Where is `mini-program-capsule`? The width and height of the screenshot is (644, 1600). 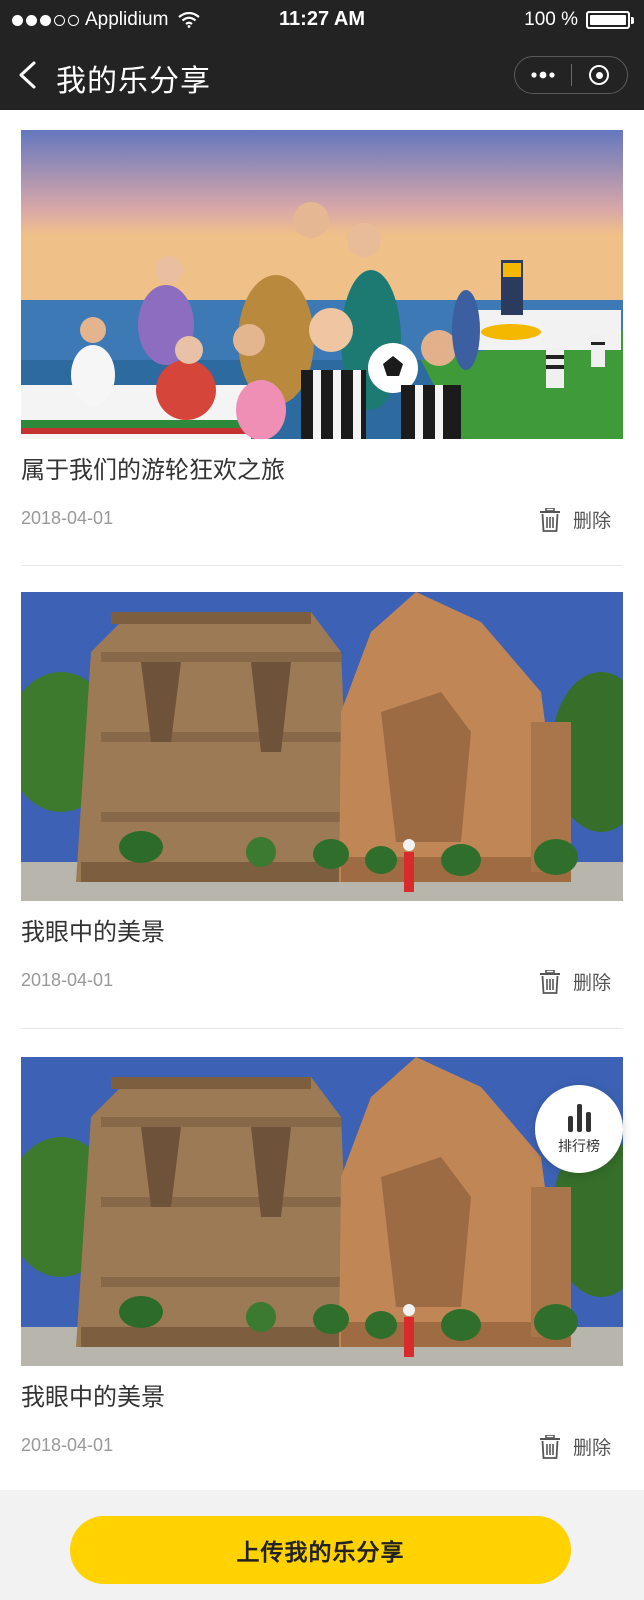 mini-program-capsule is located at coordinates (571, 75).